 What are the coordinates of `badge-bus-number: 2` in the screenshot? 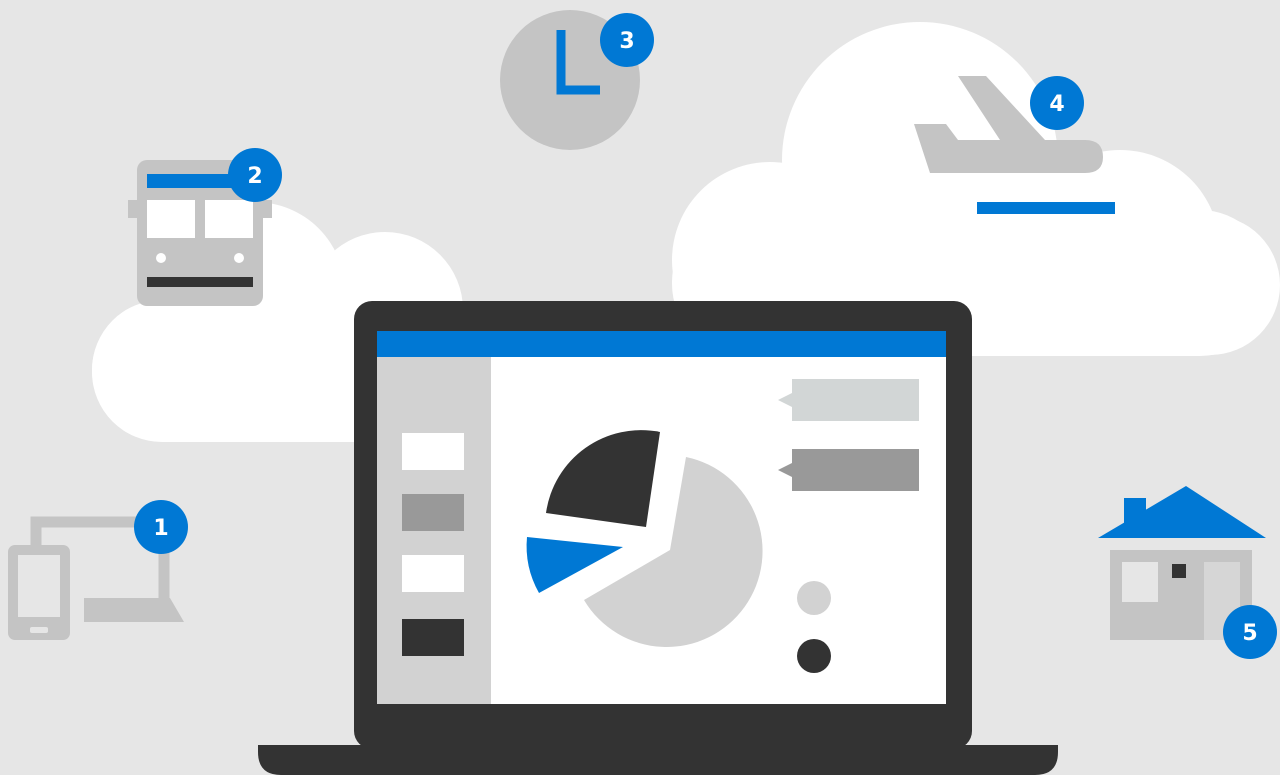 It's located at (254, 176).